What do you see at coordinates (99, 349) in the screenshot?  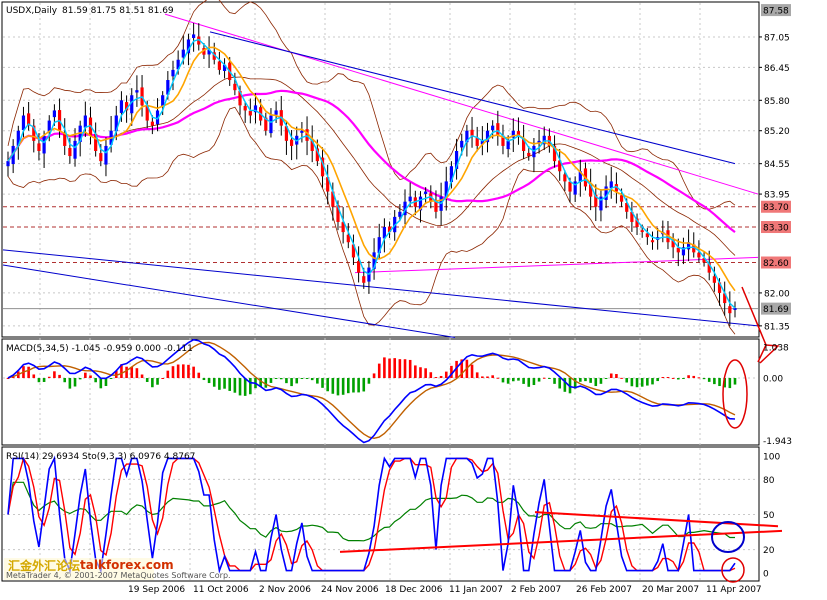 I see `macd-label: MACD(5,34,5) -1.045 -0.959 0.000 -0.111` at bounding box center [99, 349].